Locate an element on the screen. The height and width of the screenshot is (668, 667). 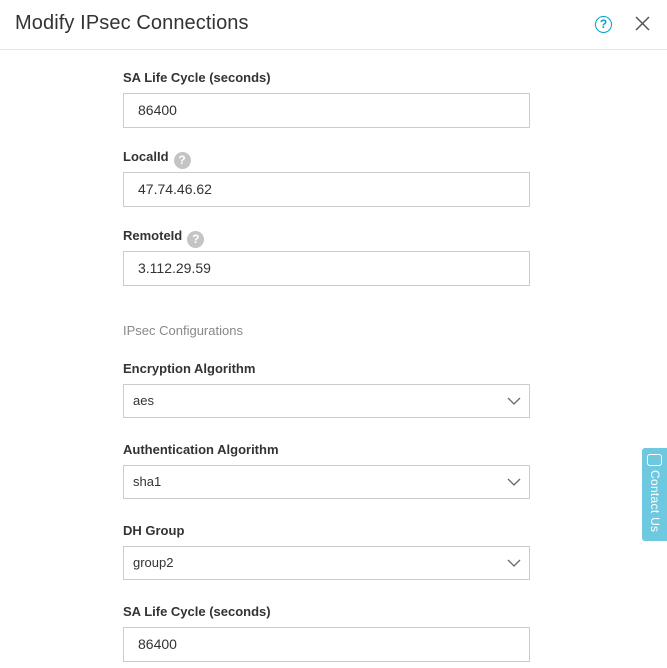
encryption-algorithm-label: Encryption Algorithm is located at coordinates (189, 368).